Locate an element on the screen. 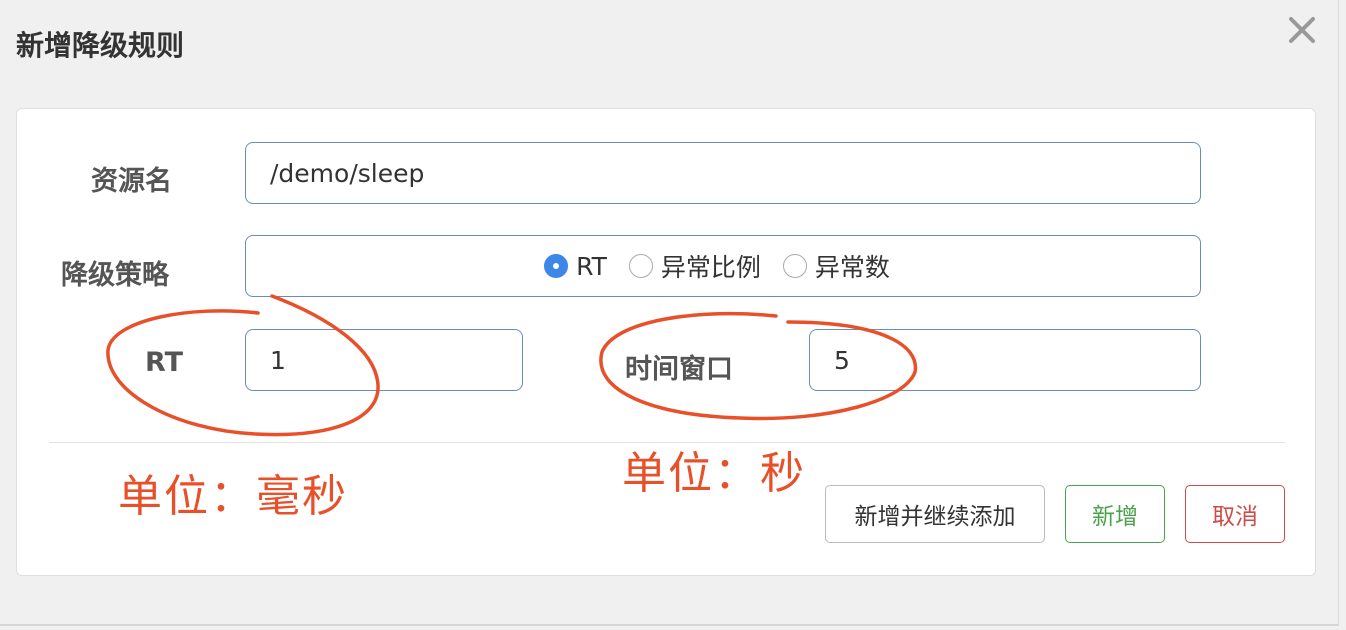  radio-rt: RT is located at coordinates (575, 266).